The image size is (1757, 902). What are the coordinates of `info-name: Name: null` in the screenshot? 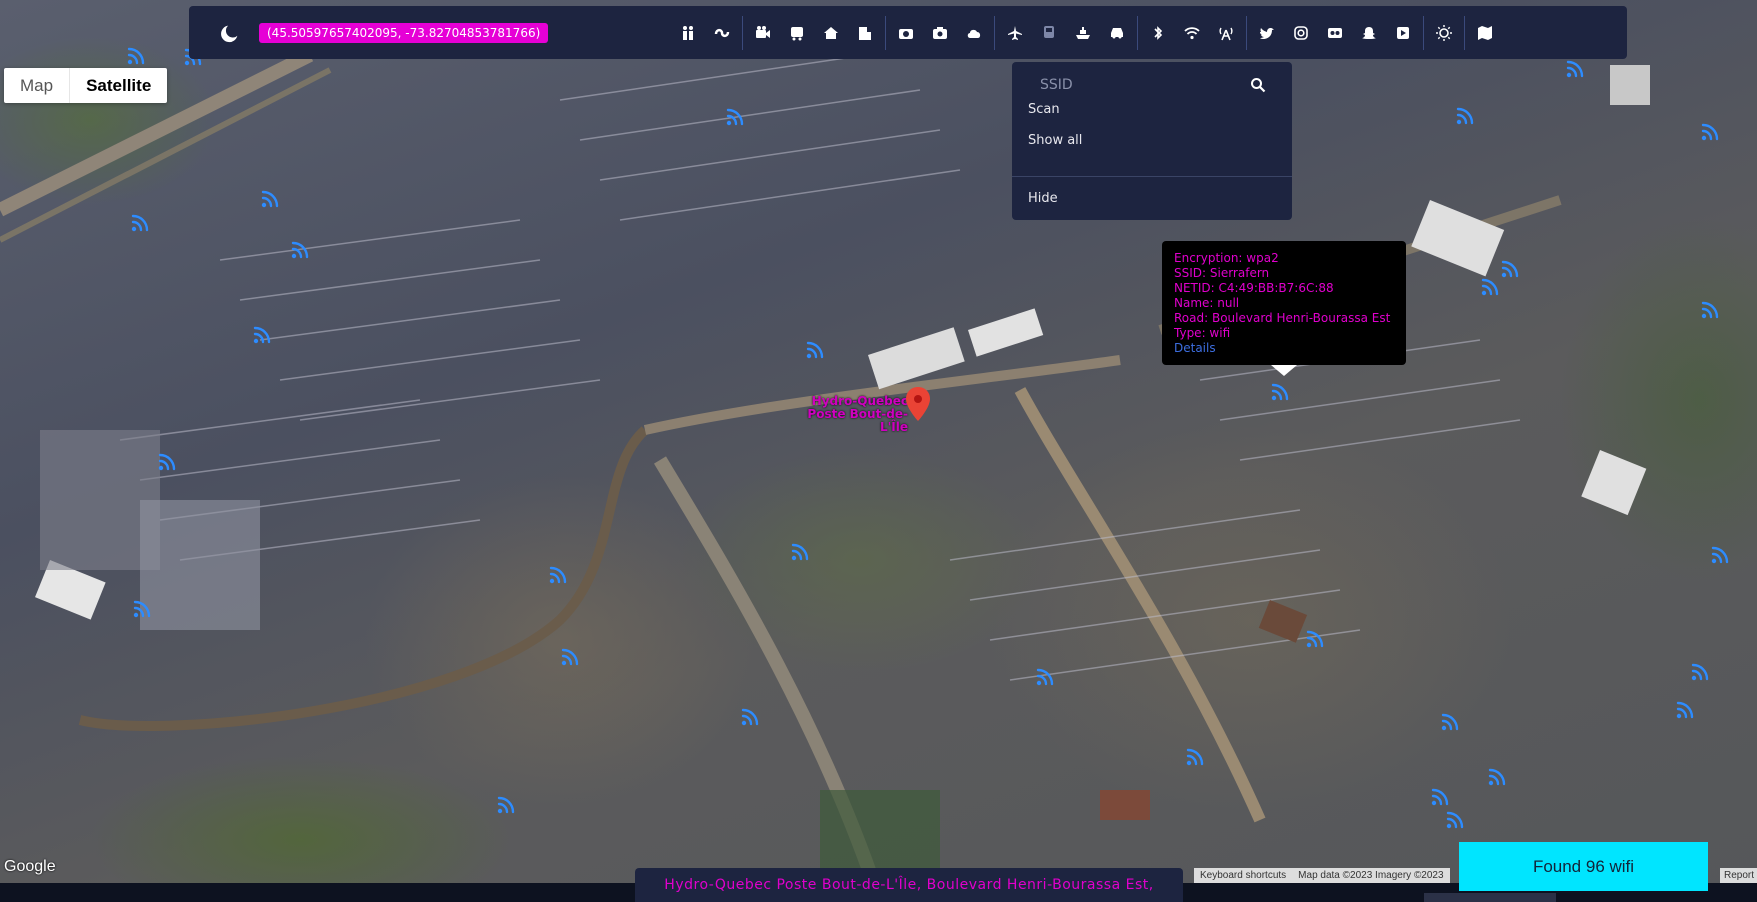 It's located at (1207, 303).